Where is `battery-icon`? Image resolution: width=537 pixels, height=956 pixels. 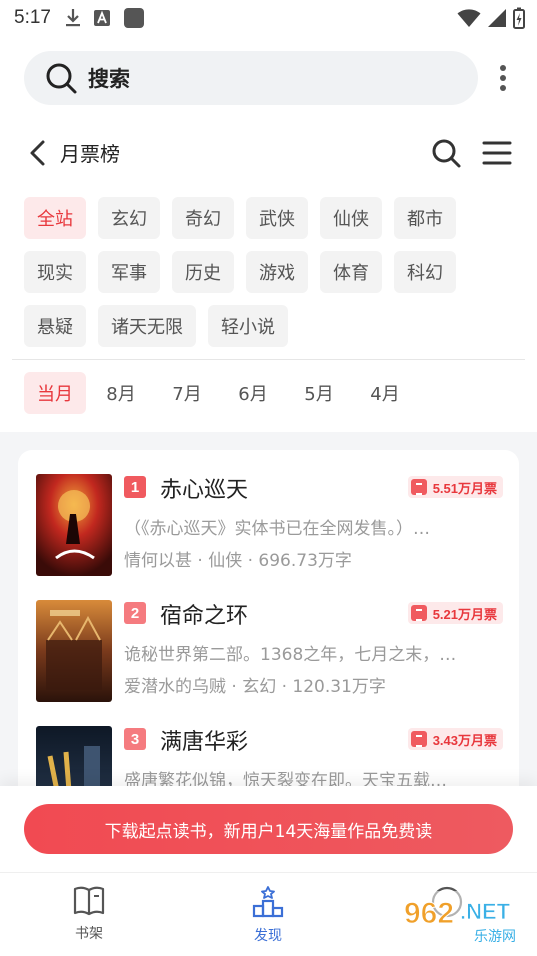 battery-icon is located at coordinates (519, 18).